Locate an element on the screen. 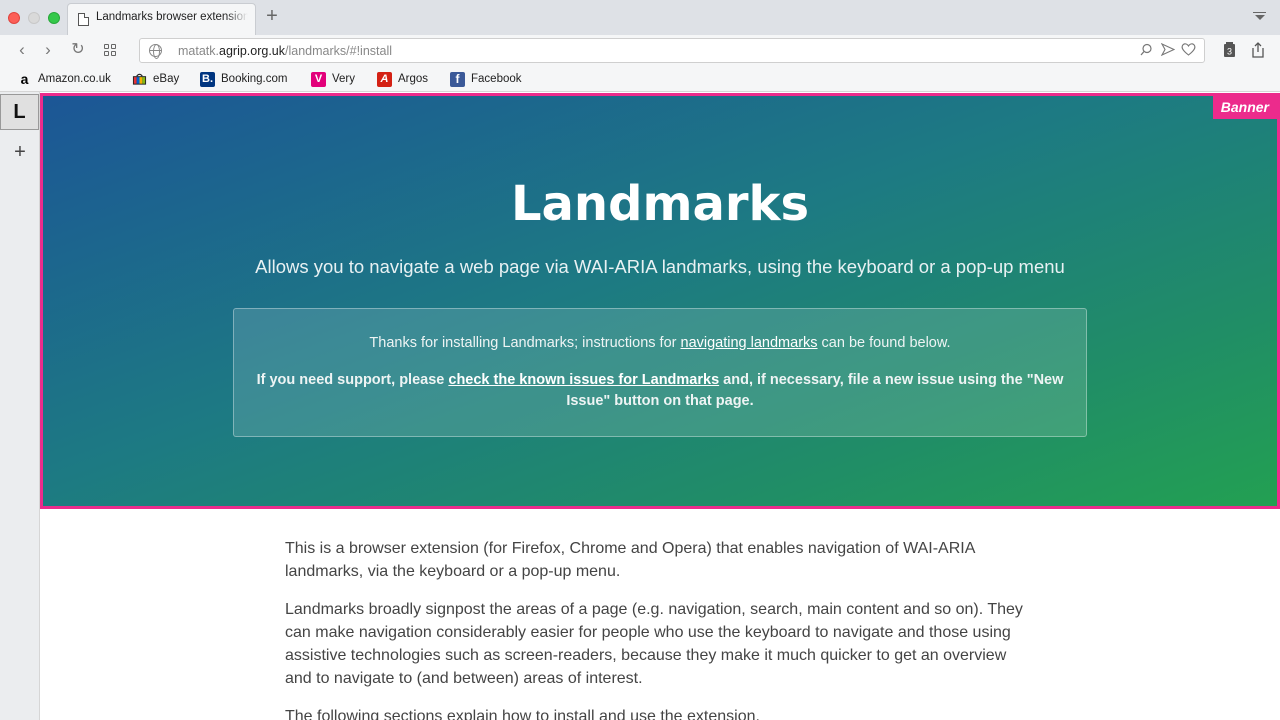 This screenshot has width=1280, height=720. landmarks-sidebar-button: L is located at coordinates (19, 112).